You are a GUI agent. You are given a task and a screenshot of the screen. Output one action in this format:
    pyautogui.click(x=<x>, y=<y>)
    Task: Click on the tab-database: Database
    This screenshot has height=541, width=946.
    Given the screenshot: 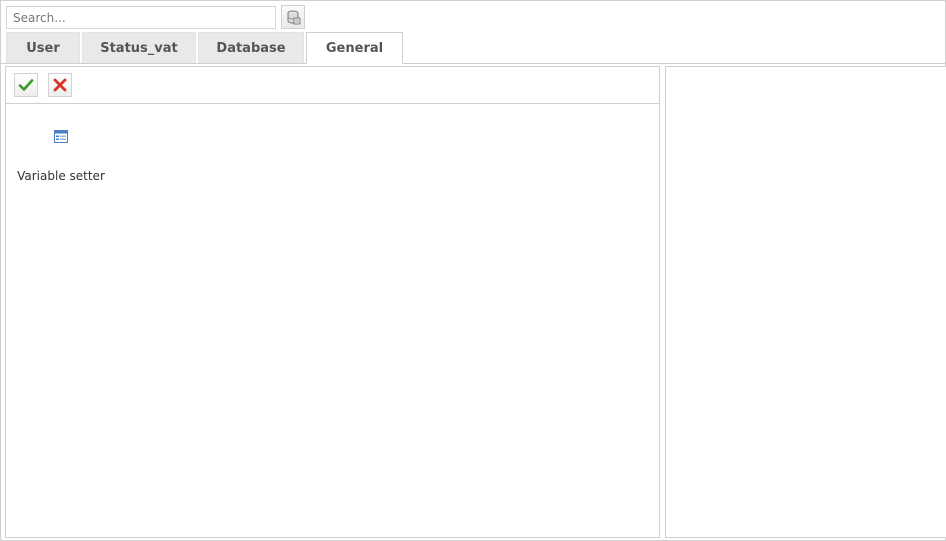 What is the action you would take?
    pyautogui.click(x=251, y=47)
    